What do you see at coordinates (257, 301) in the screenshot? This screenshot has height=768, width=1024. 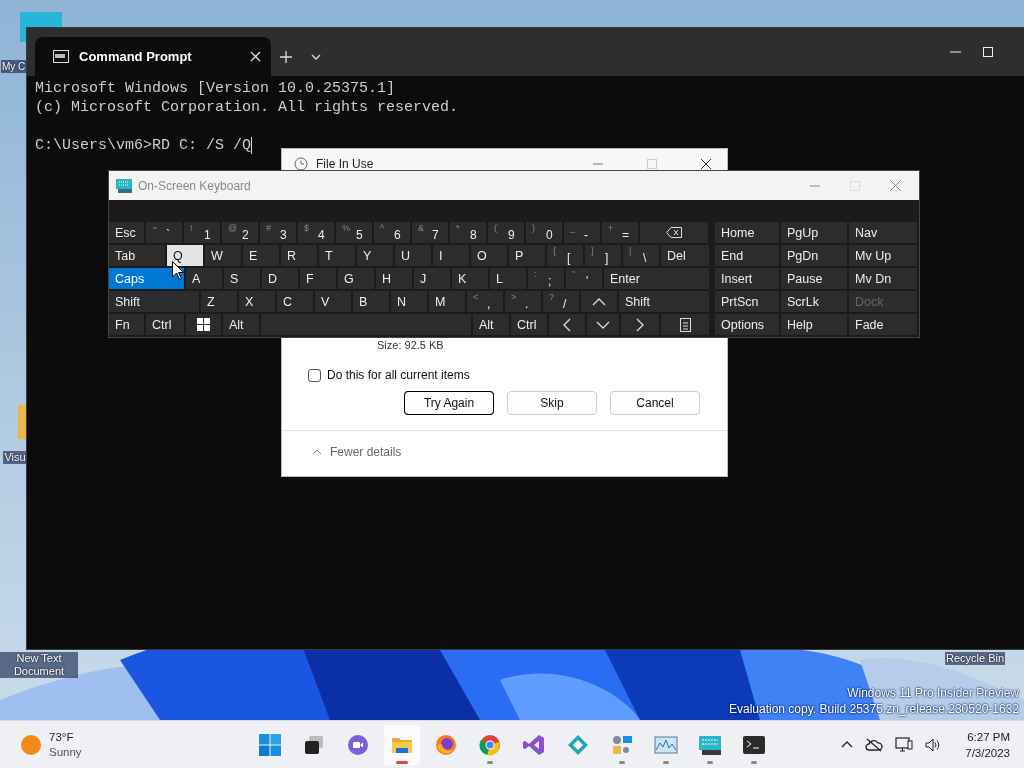 I see `keyboard-key: X` at bounding box center [257, 301].